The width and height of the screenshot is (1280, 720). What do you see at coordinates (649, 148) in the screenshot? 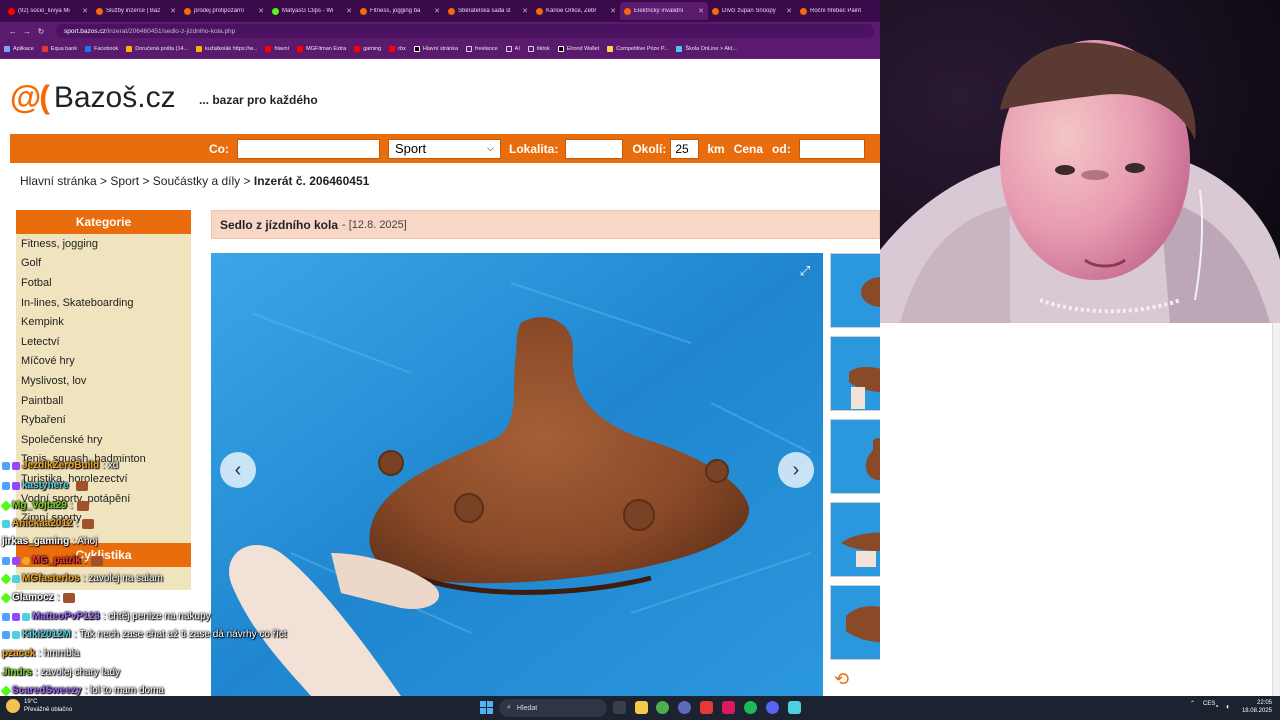
I see `okoli-label: Okolí:` at bounding box center [649, 148].